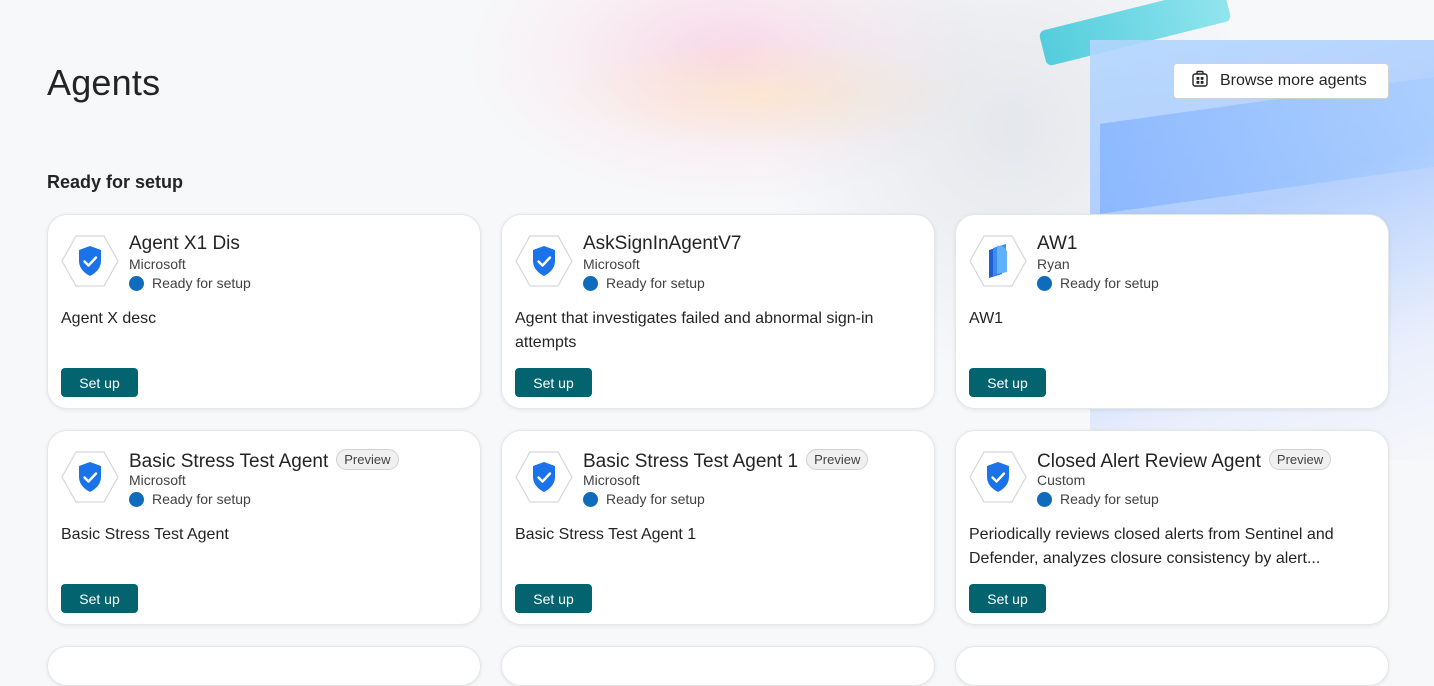 The width and height of the screenshot is (1434, 686). I want to click on agent-publisher: Custom, so click(1061, 480).